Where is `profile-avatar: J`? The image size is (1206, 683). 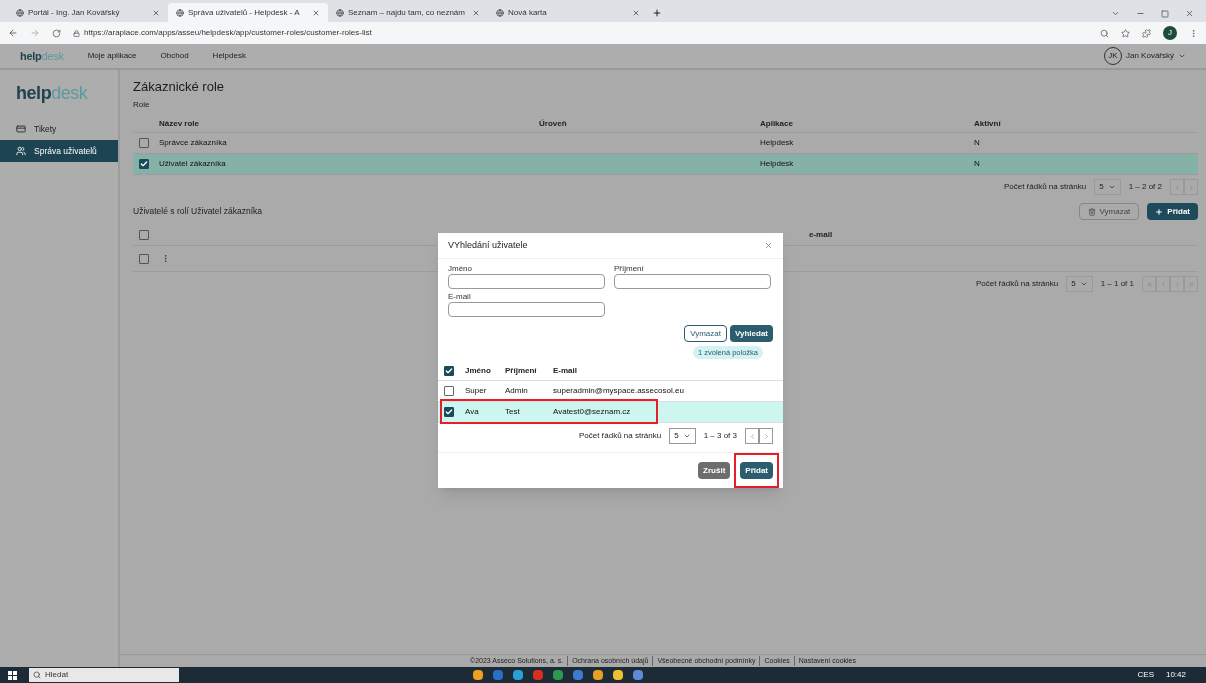 profile-avatar: J is located at coordinates (1170, 33).